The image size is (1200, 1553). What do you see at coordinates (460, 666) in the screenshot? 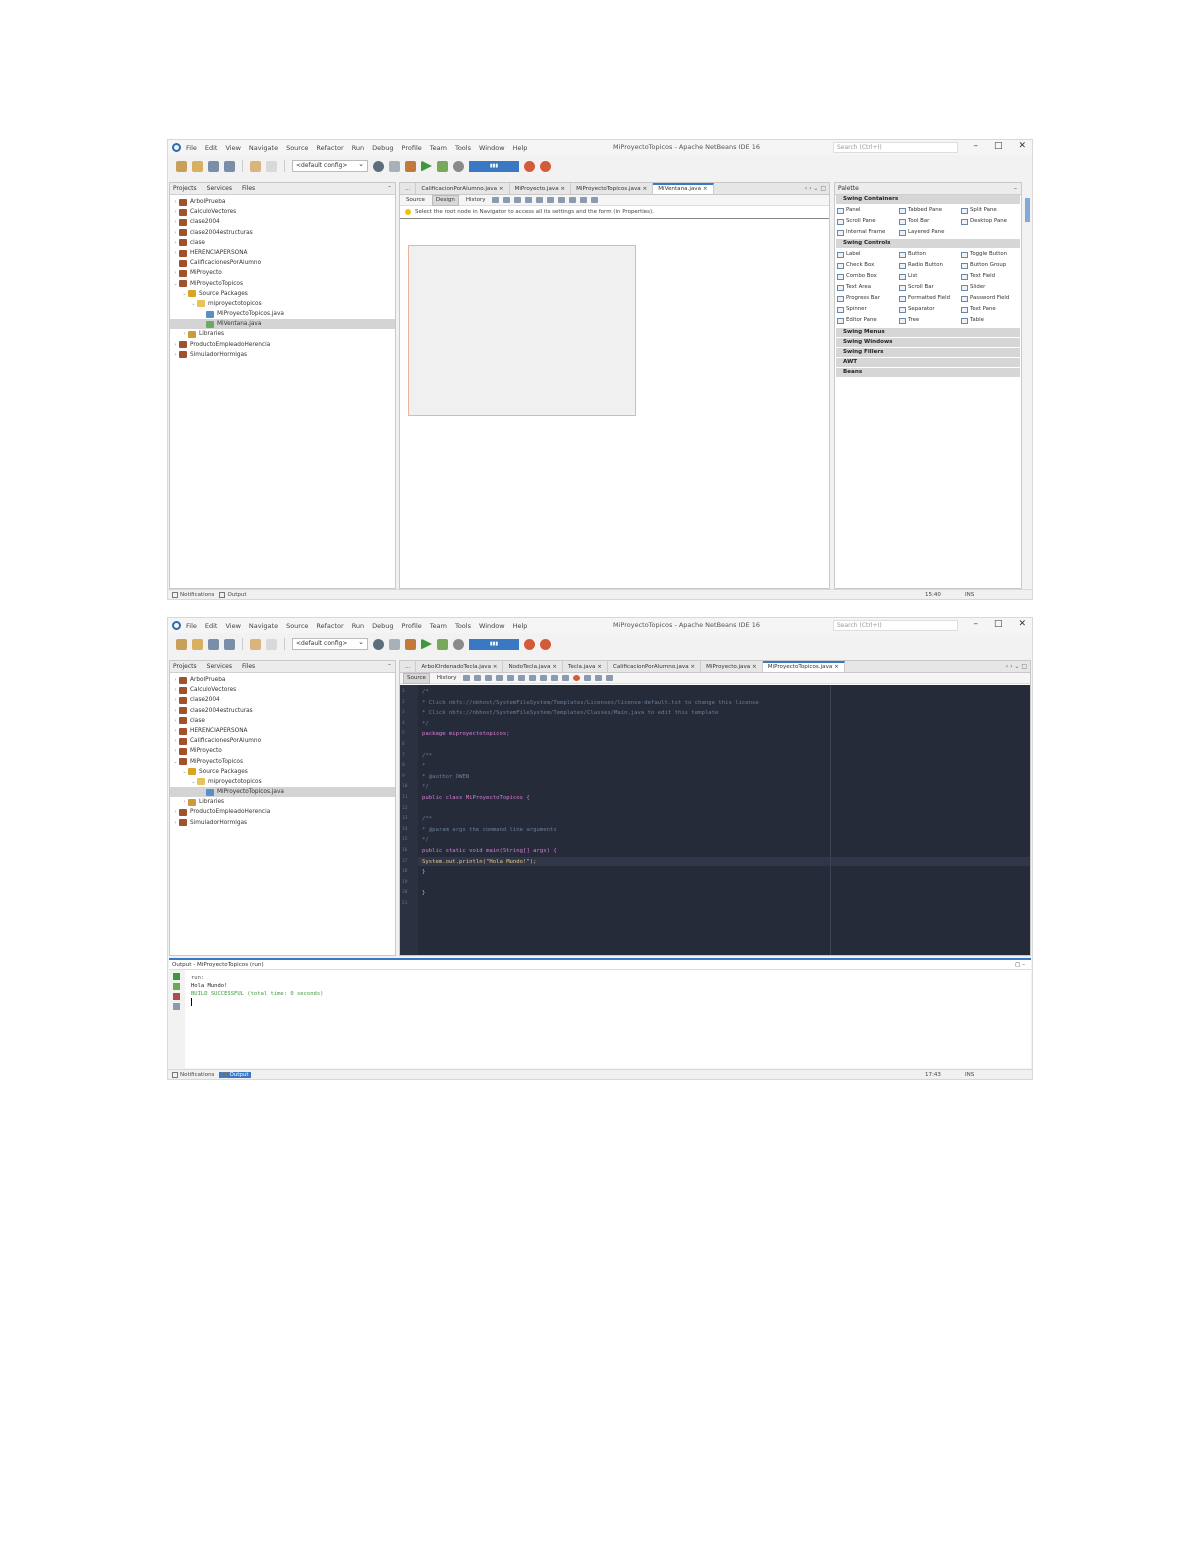
I see `editor-tab: ArbolOrdenadoTecla.java ×` at bounding box center [460, 666].